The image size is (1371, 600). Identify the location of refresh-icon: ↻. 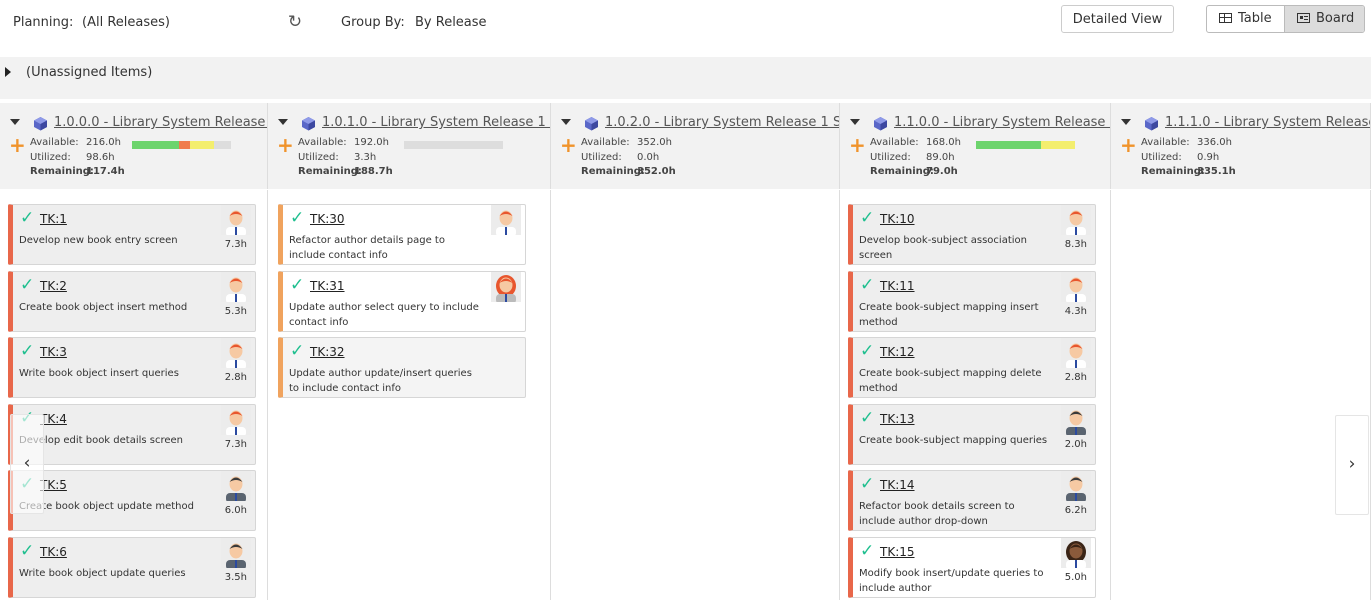
(295, 22).